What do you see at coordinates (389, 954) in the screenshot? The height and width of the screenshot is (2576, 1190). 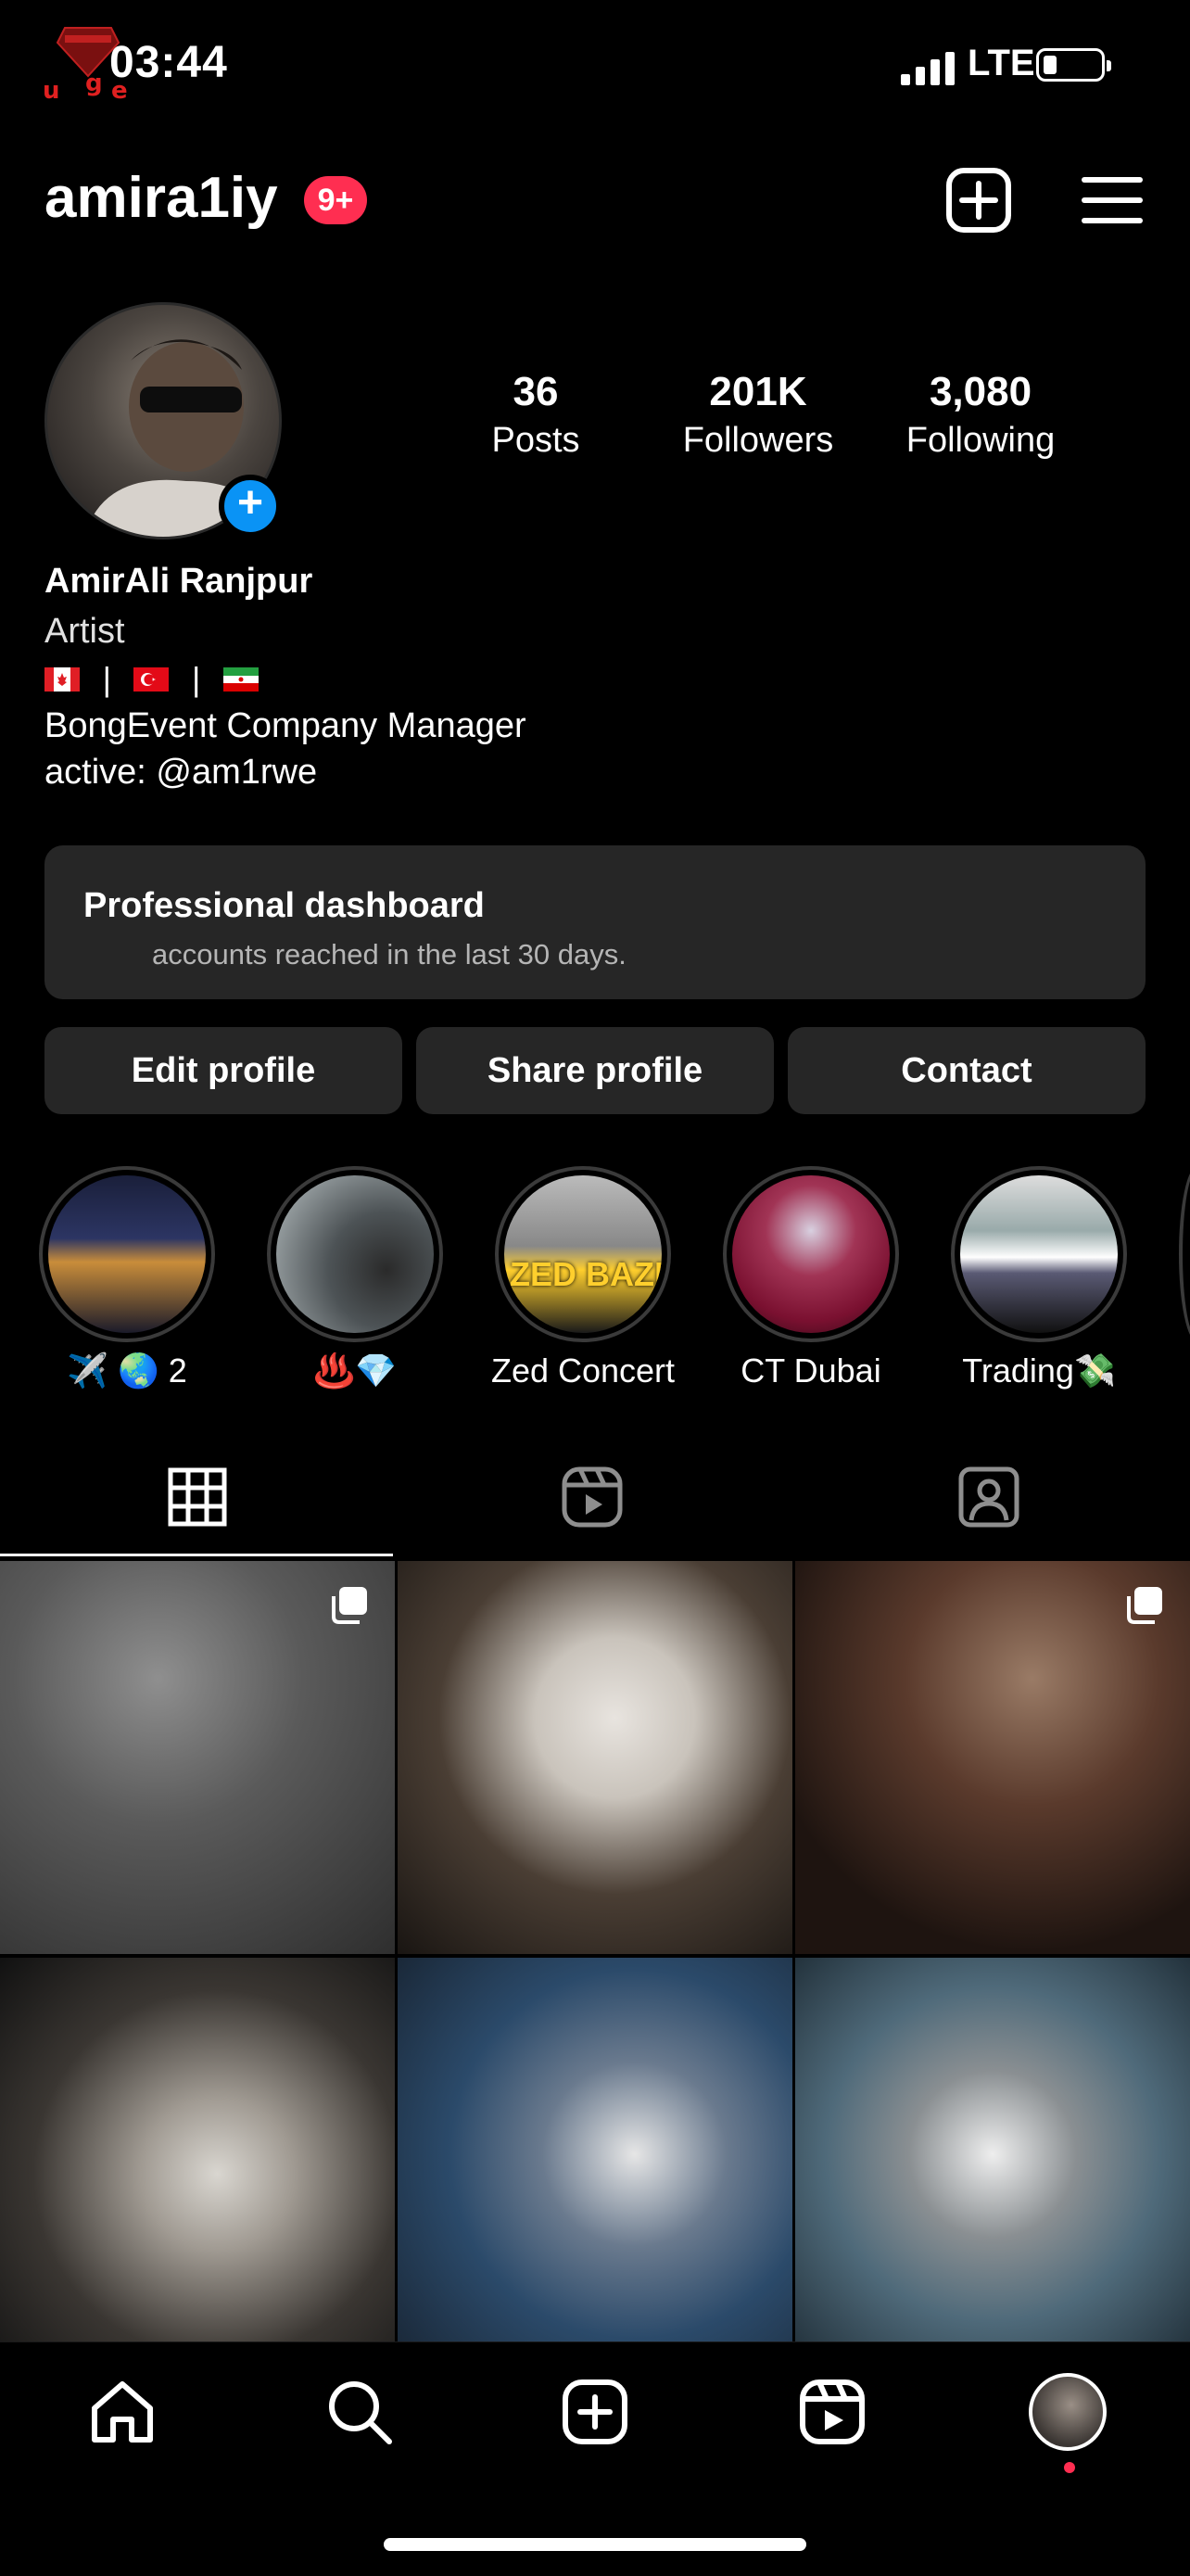 I see `dashboard-subtitle: accounts reached in the last 30 days.` at bounding box center [389, 954].